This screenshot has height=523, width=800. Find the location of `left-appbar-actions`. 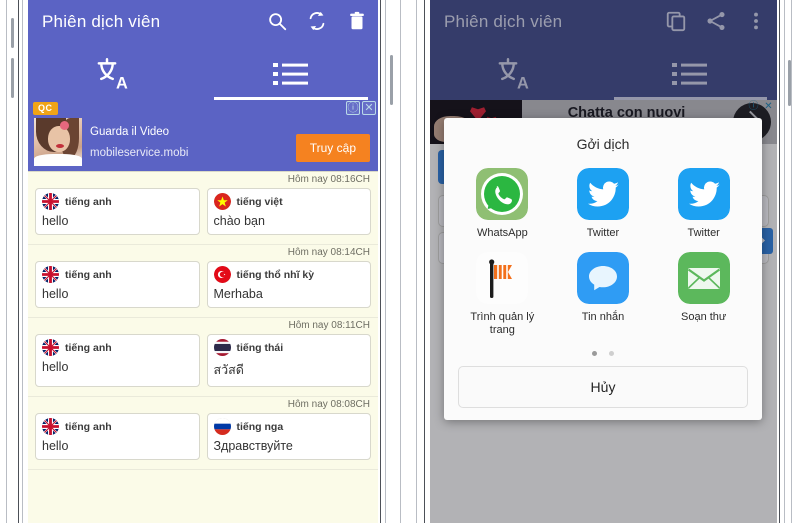

left-appbar-actions is located at coordinates (317, 21).